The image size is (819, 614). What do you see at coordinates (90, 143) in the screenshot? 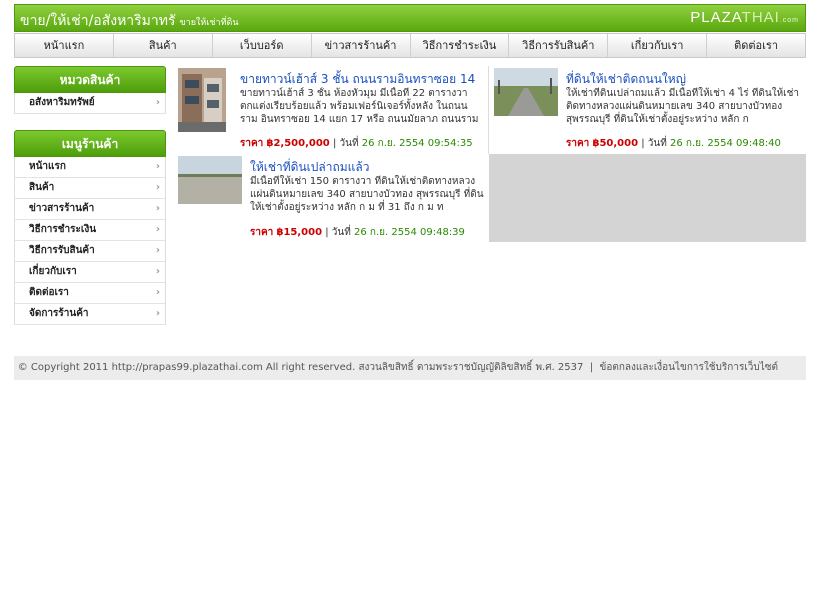
I see `shop-menu-heading: เมนูร้านค้า` at bounding box center [90, 143].